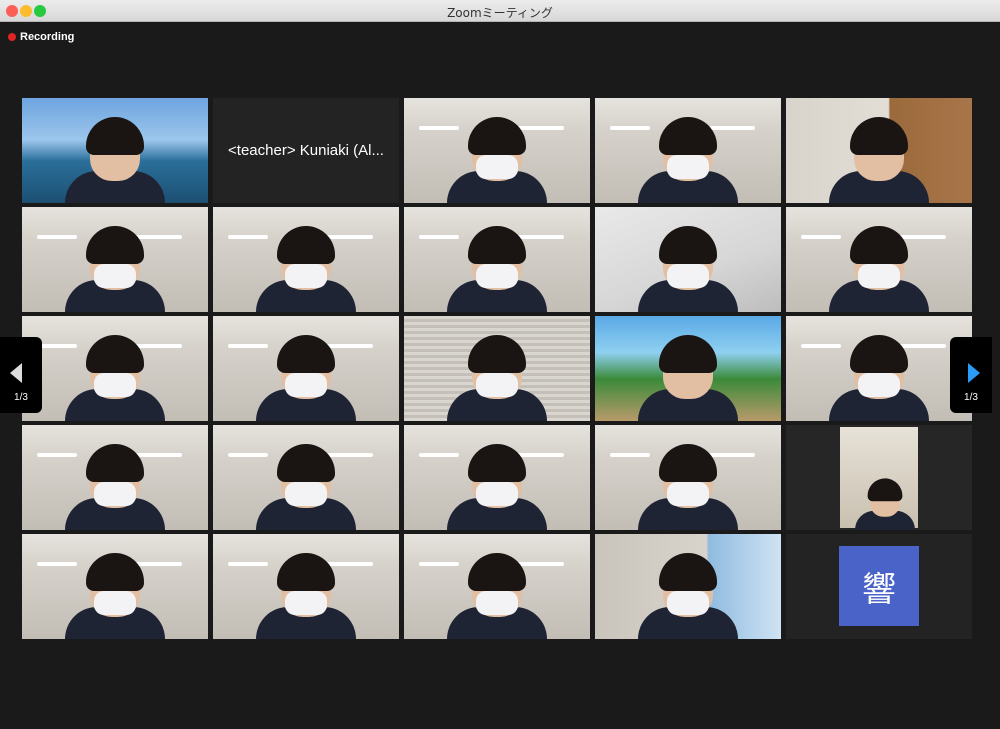  I want to click on recording-indicator: Recording, so click(41, 37).